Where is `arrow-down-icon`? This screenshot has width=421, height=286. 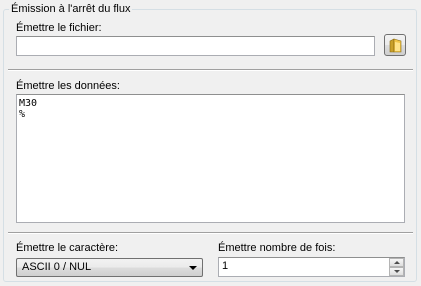
arrow-down-icon is located at coordinates (397, 271).